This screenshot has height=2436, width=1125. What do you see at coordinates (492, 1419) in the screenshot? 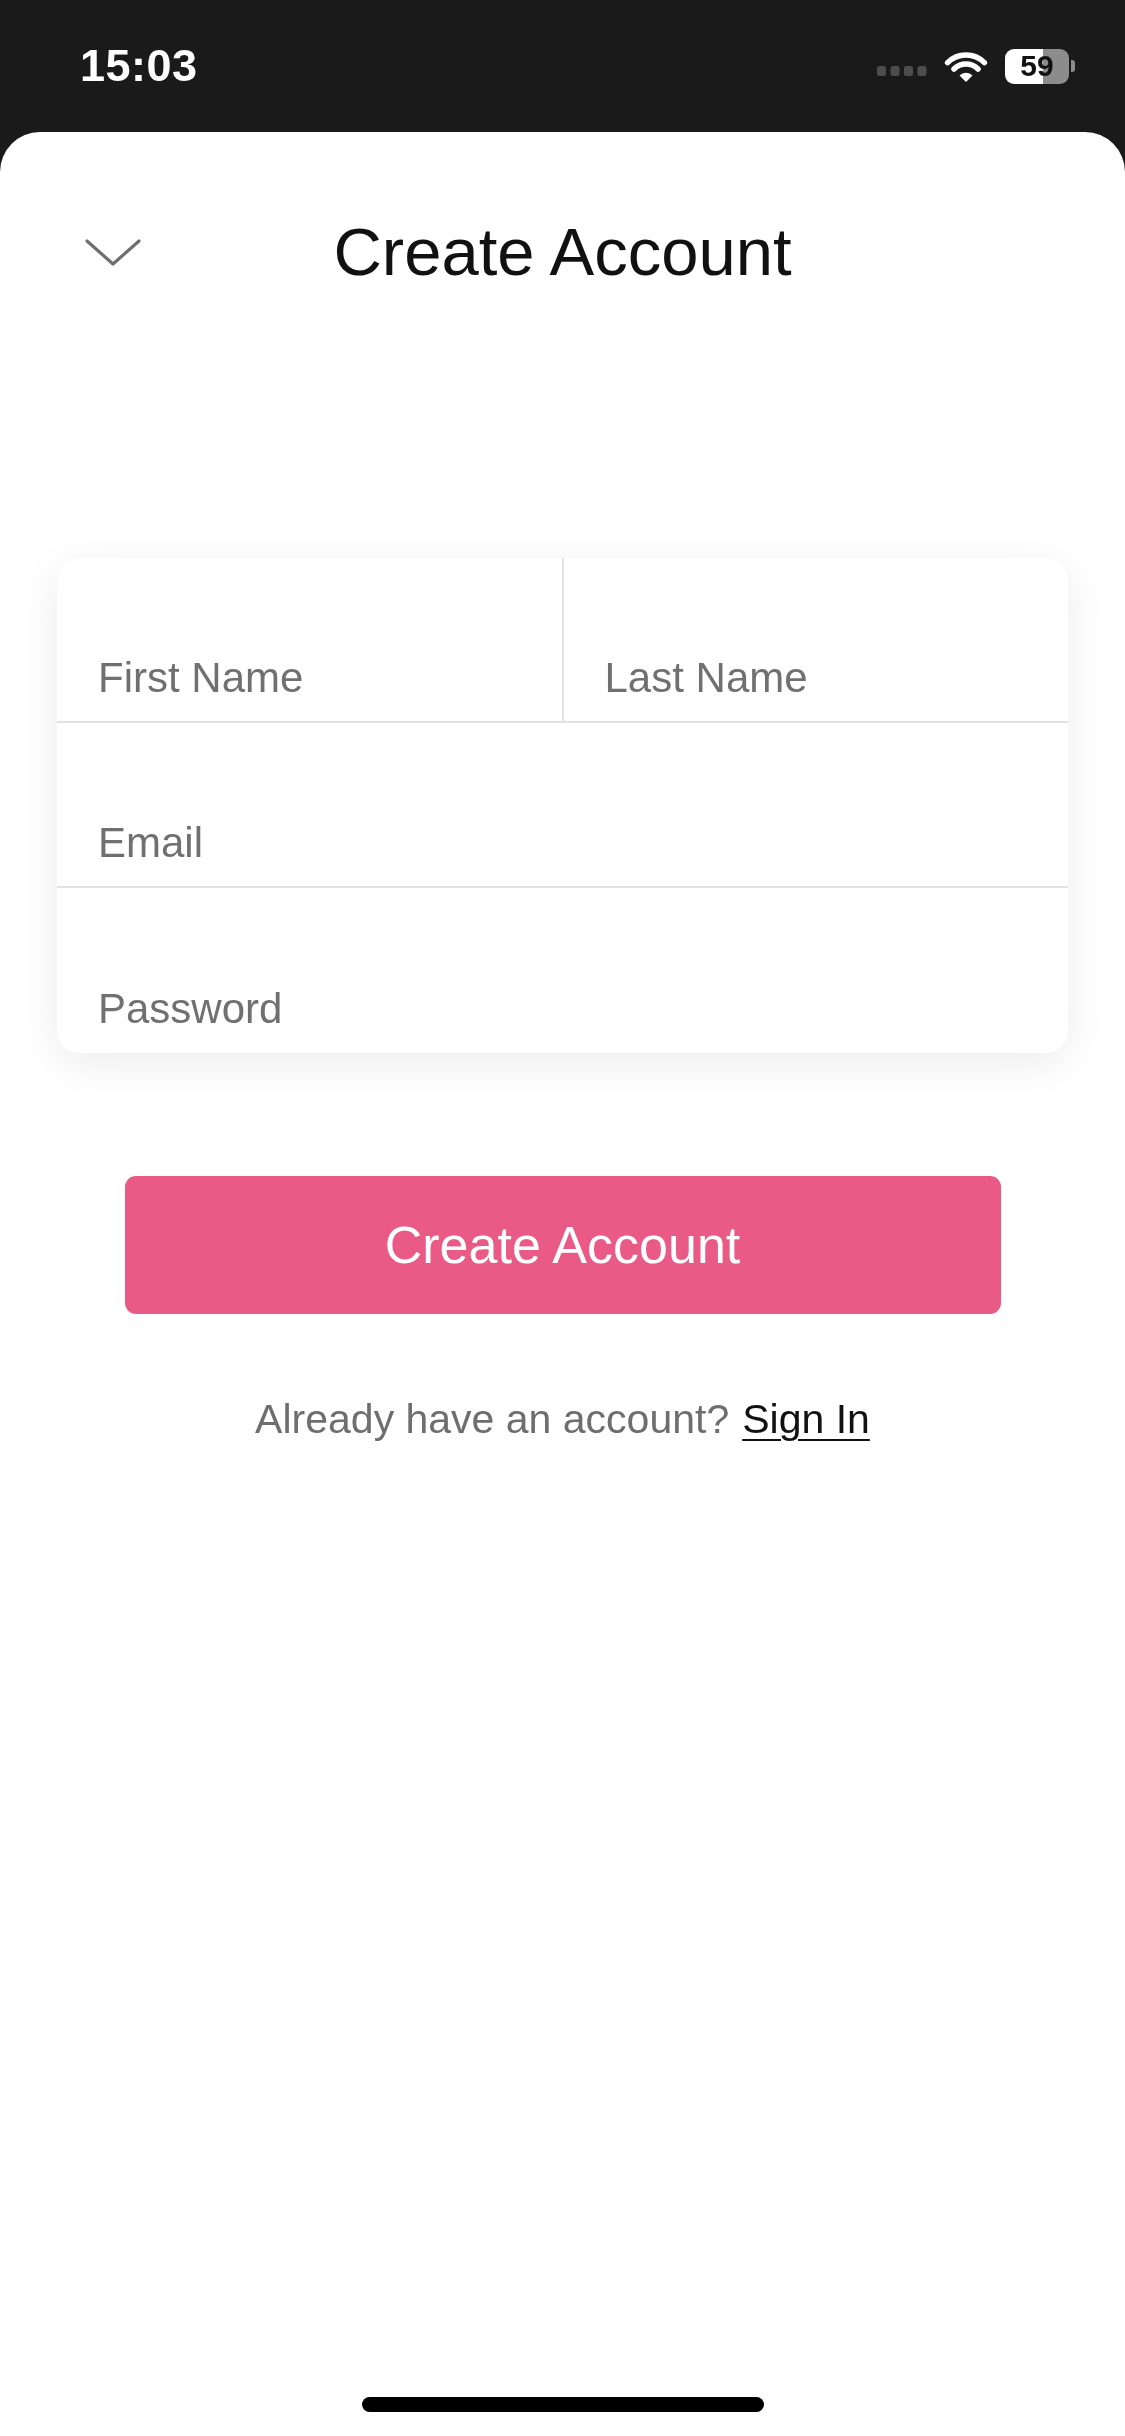
I see `sign-in-prompt: Already have an account?` at bounding box center [492, 1419].